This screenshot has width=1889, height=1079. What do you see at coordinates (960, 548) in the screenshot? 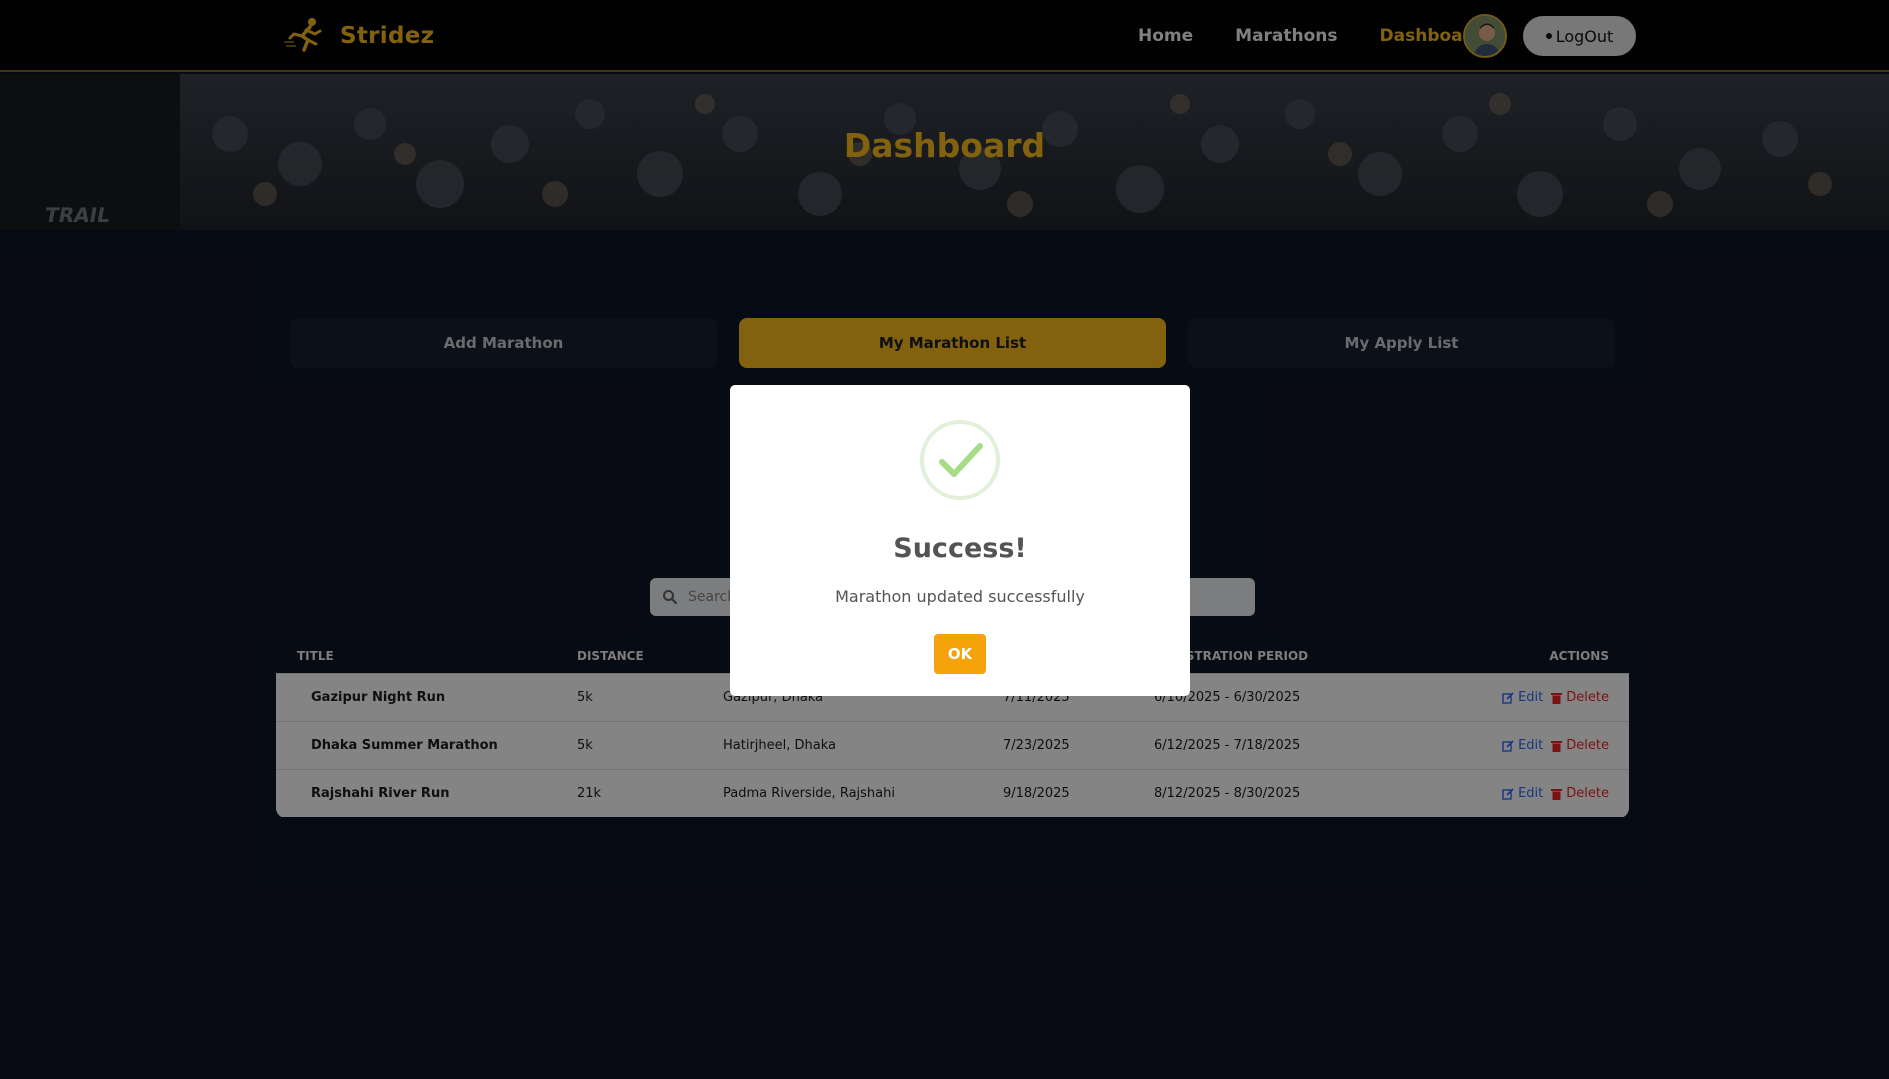
I see `dialog-title: Success!` at bounding box center [960, 548].